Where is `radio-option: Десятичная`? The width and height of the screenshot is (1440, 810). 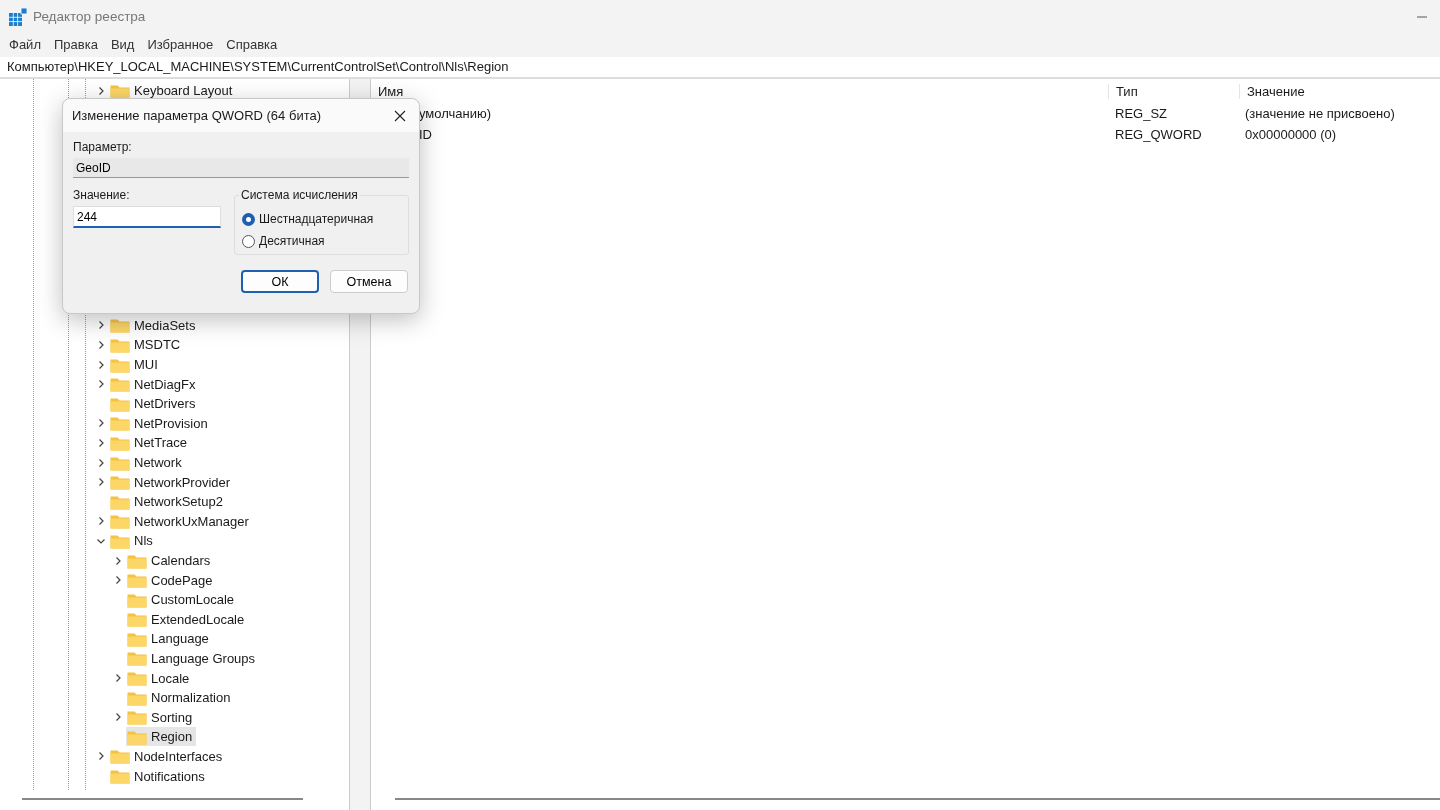 radio-option: Десятичная is located at coordinates (325, 241).